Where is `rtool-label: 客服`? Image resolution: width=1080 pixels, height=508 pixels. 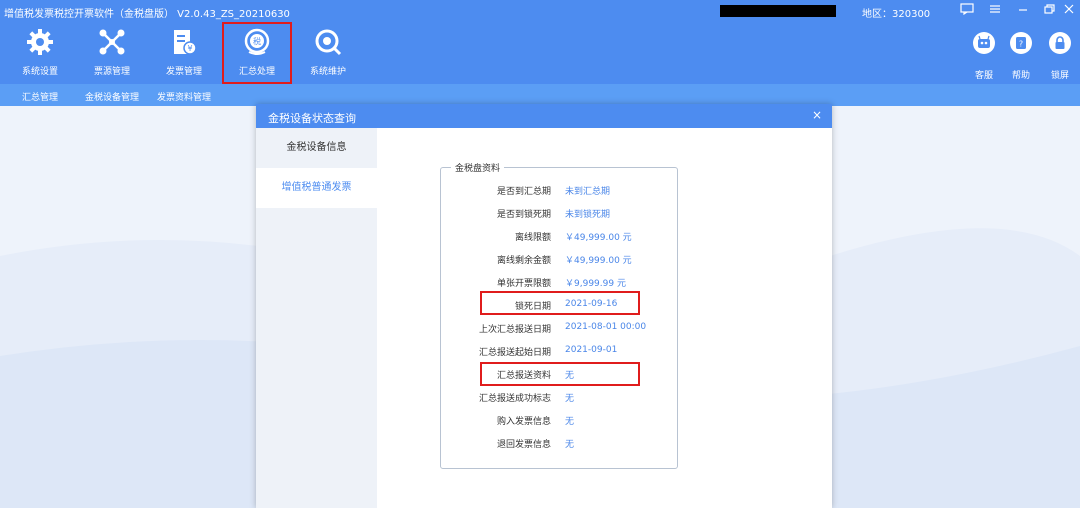
rtool-label: 客服 is located at coordinates (983, 76).